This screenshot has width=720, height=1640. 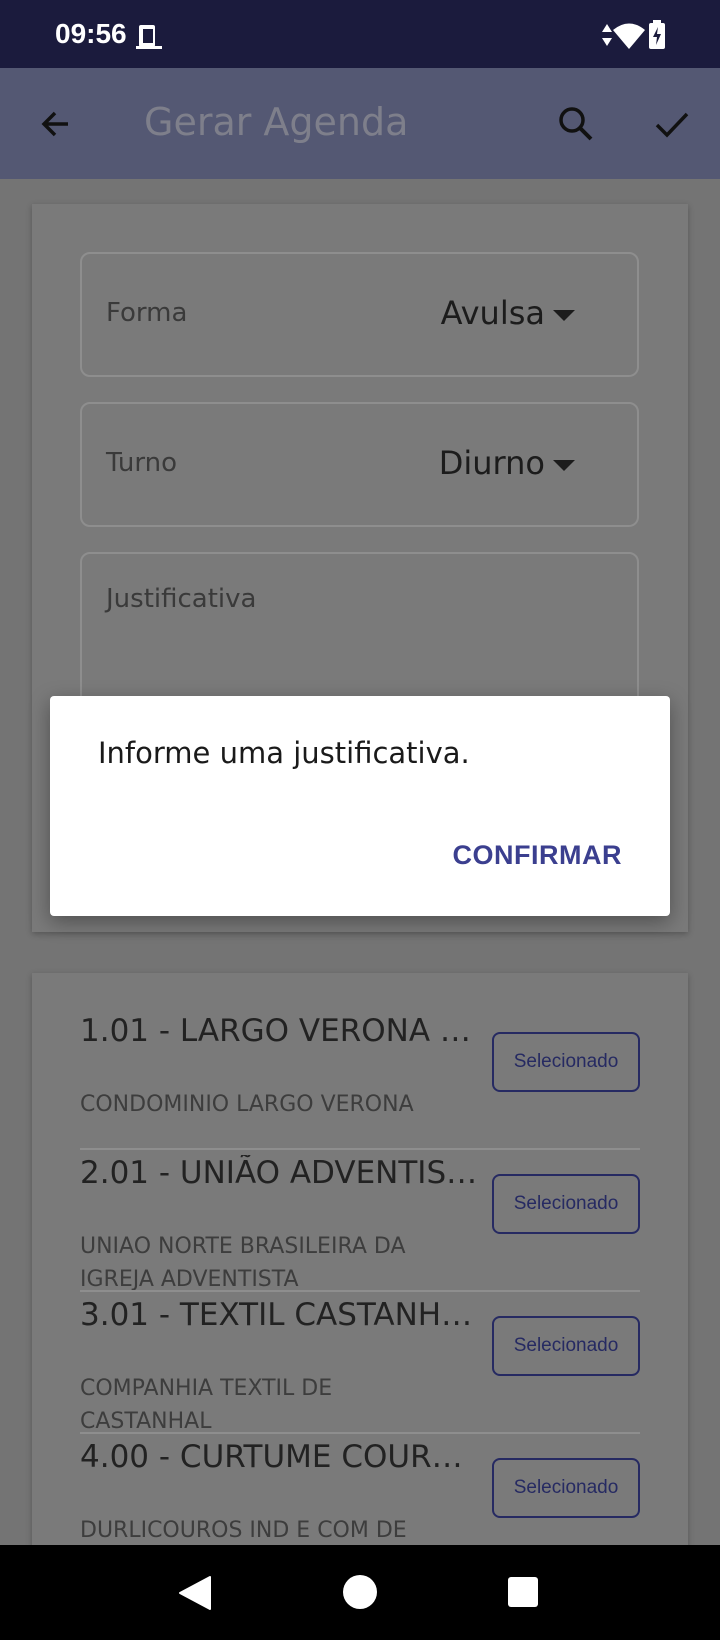 What do you see at coordinates (142, 463) in the screenshot?
I see `turno-label: Turno` at bounding box center [142, 463].